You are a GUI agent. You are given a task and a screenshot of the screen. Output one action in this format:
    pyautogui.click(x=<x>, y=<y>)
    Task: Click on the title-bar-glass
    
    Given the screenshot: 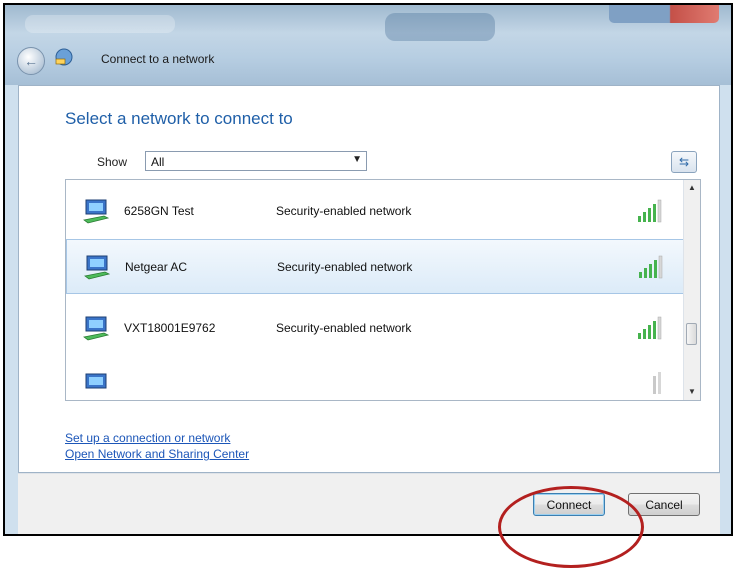 What is the action you would take?
    pyautogui.click(x=100, y=24)
    